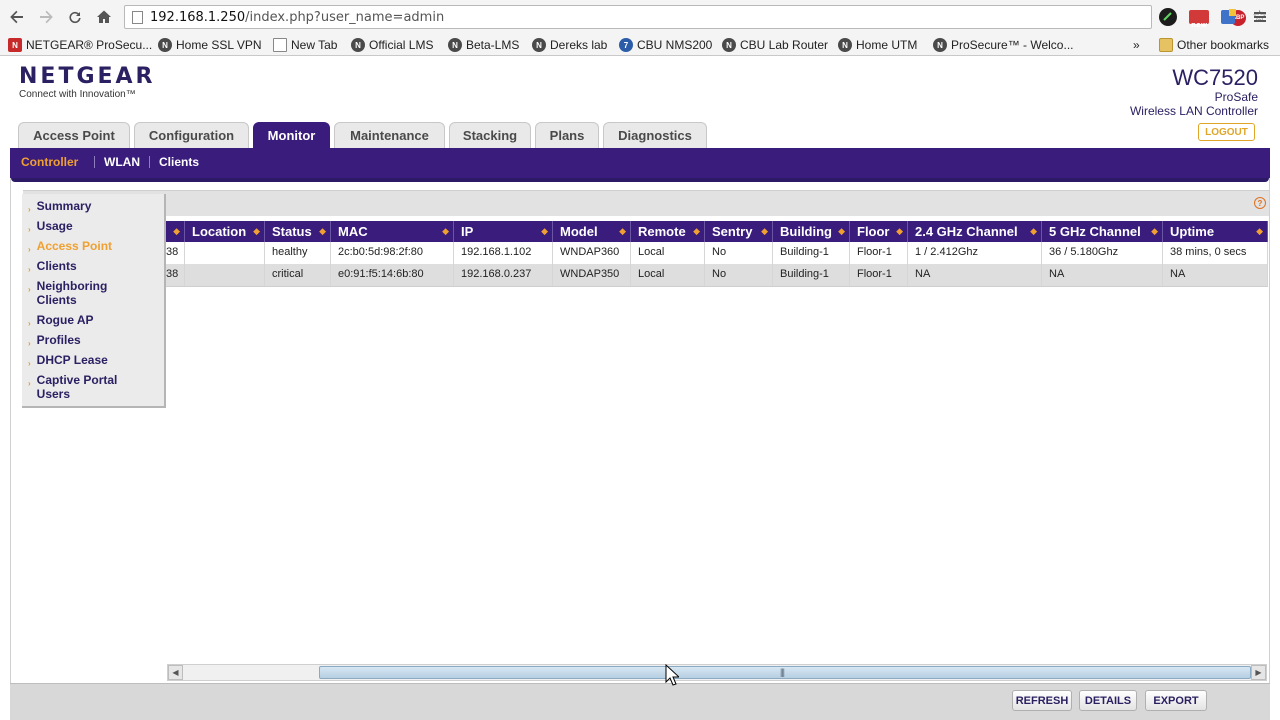  I want to click on menu-wrench-icon, so click(1260, 17).